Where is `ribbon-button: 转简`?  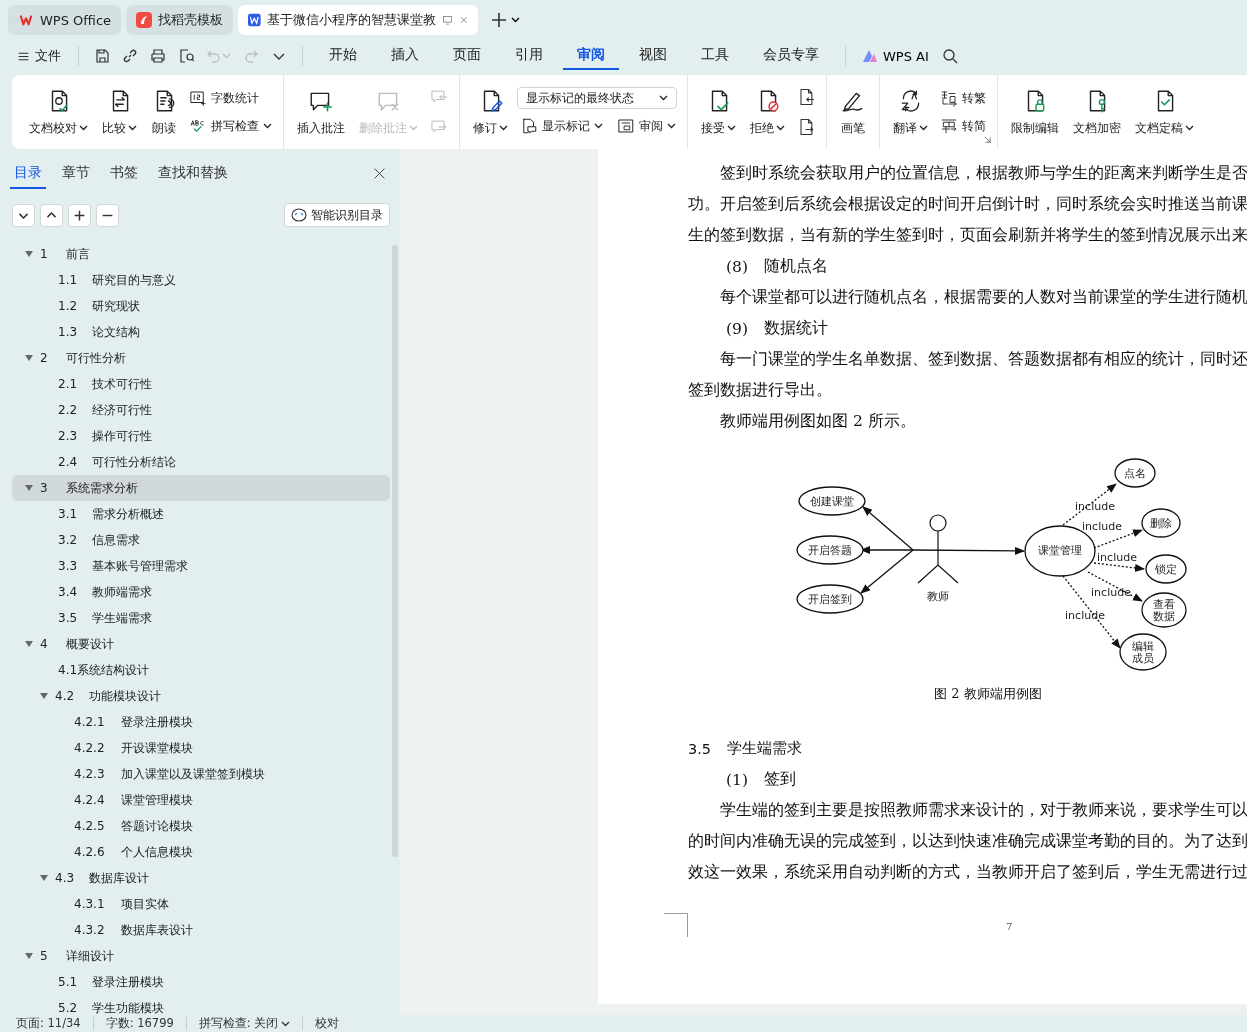 ribbon-button: 转简 is located at coordinates (963, 126).